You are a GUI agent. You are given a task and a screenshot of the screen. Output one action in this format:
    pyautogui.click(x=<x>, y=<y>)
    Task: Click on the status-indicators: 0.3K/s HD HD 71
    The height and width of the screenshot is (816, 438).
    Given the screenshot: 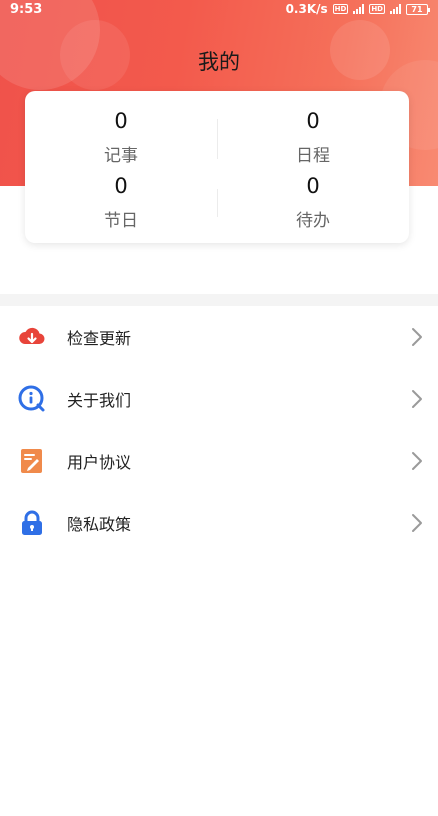 What is the action you would take?
    pyautogui.click(x=357, y=9)
    